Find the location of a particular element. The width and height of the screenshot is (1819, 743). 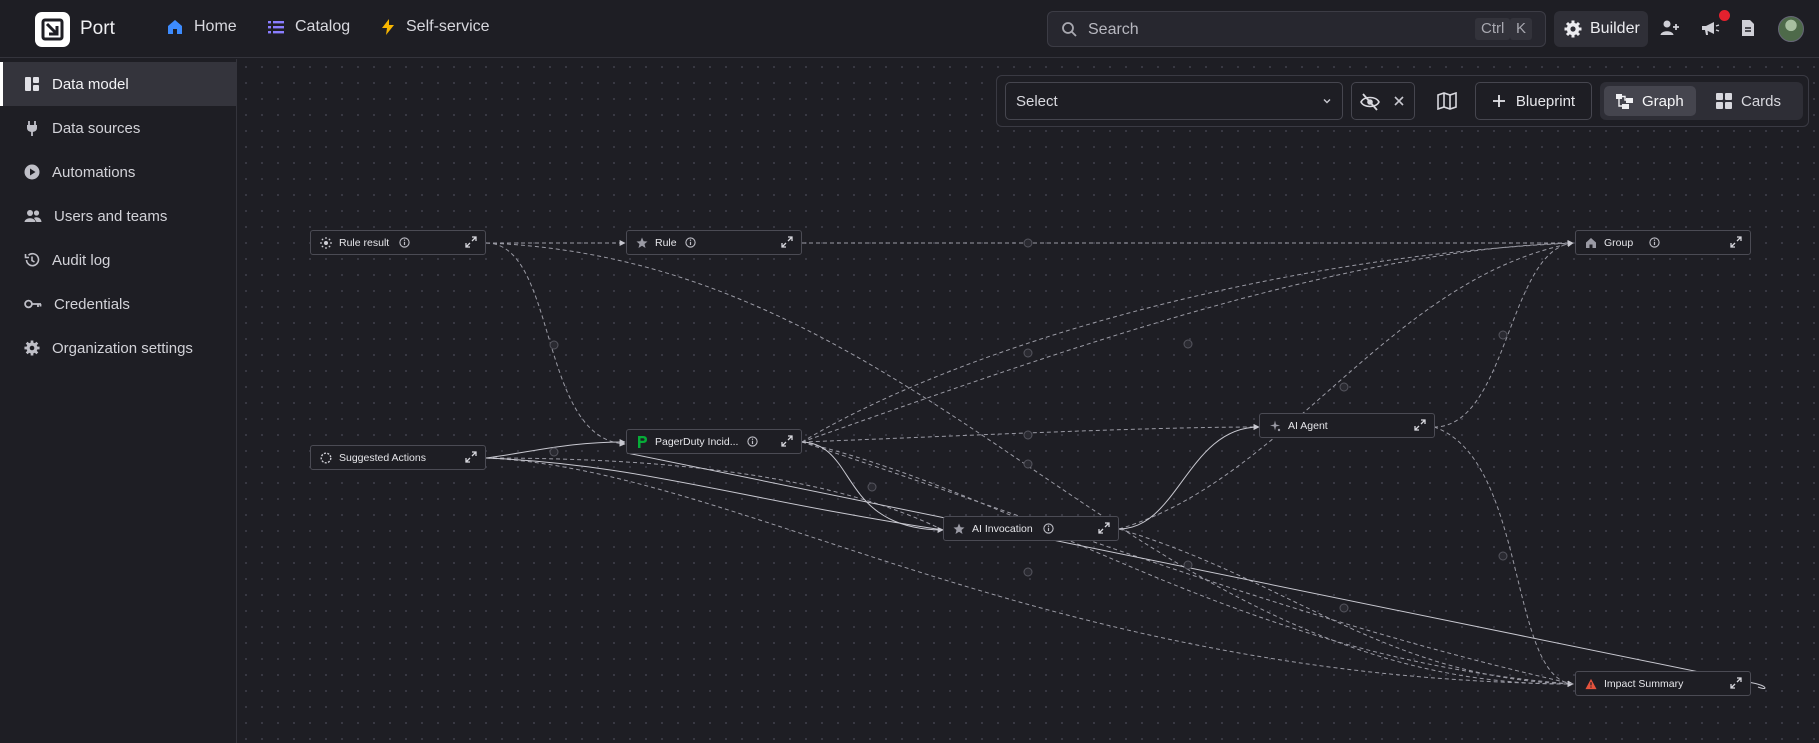

edge-invocation-agent is located at coordinates (1189, 477).